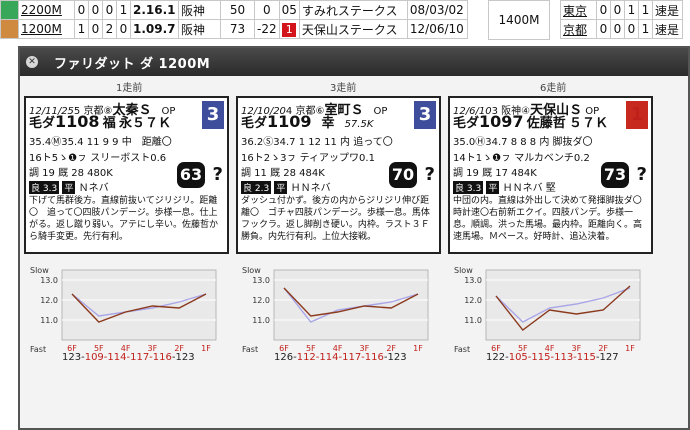 This screenshot has width=690, height=430. What do you see at coordinates (523, 142) in the screenshot?
I see `pace-row: 35.0Ⓗ34.7 8 8 8 内 脚抜ダ〇` at bounding box center [523, 142].